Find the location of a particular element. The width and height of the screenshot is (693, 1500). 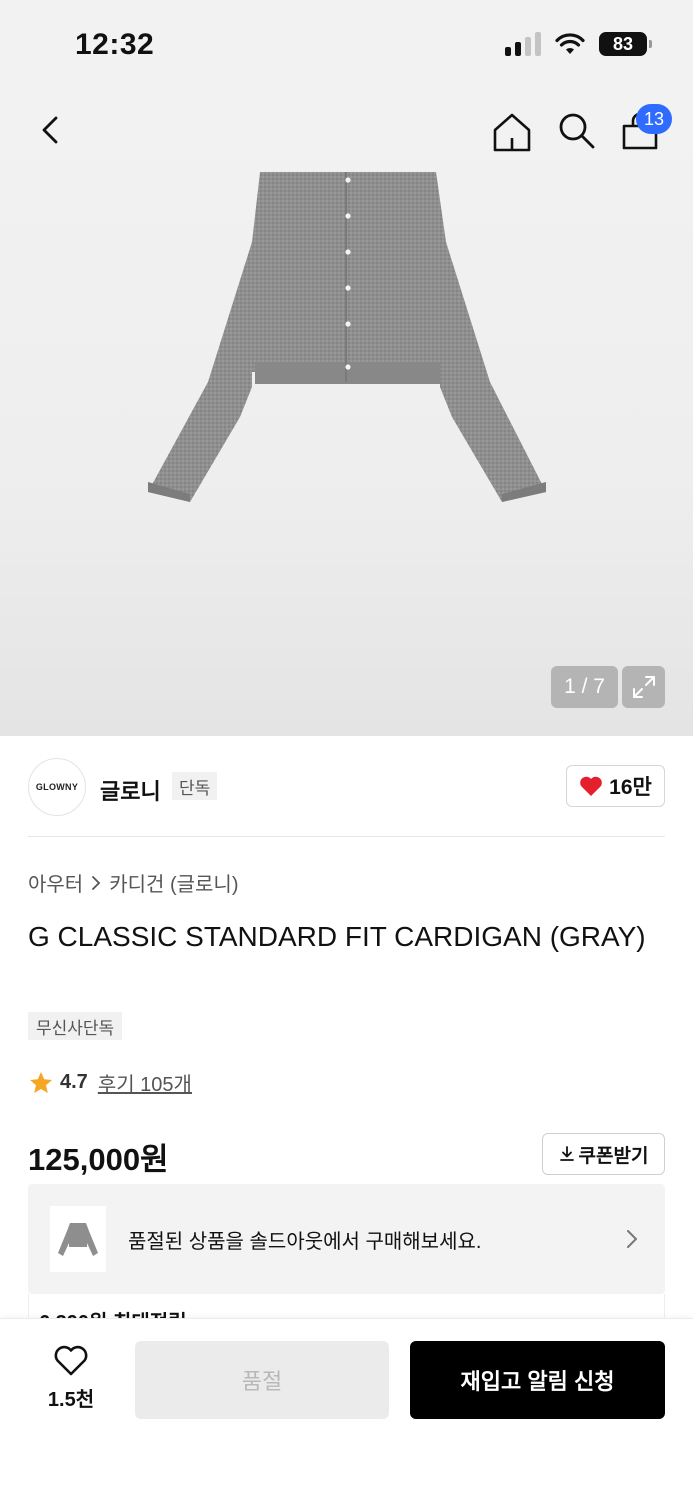

gallery-pager: 1 / 7 is located at coordinates (584, 687).